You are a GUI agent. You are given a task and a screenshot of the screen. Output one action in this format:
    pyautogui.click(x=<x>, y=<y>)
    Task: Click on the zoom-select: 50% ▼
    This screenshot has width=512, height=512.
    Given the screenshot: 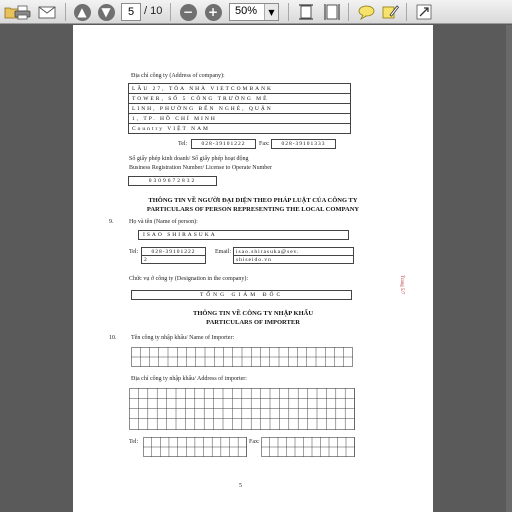 What is the action you would take?
    pyautogui.click(x=254, y=12)
    